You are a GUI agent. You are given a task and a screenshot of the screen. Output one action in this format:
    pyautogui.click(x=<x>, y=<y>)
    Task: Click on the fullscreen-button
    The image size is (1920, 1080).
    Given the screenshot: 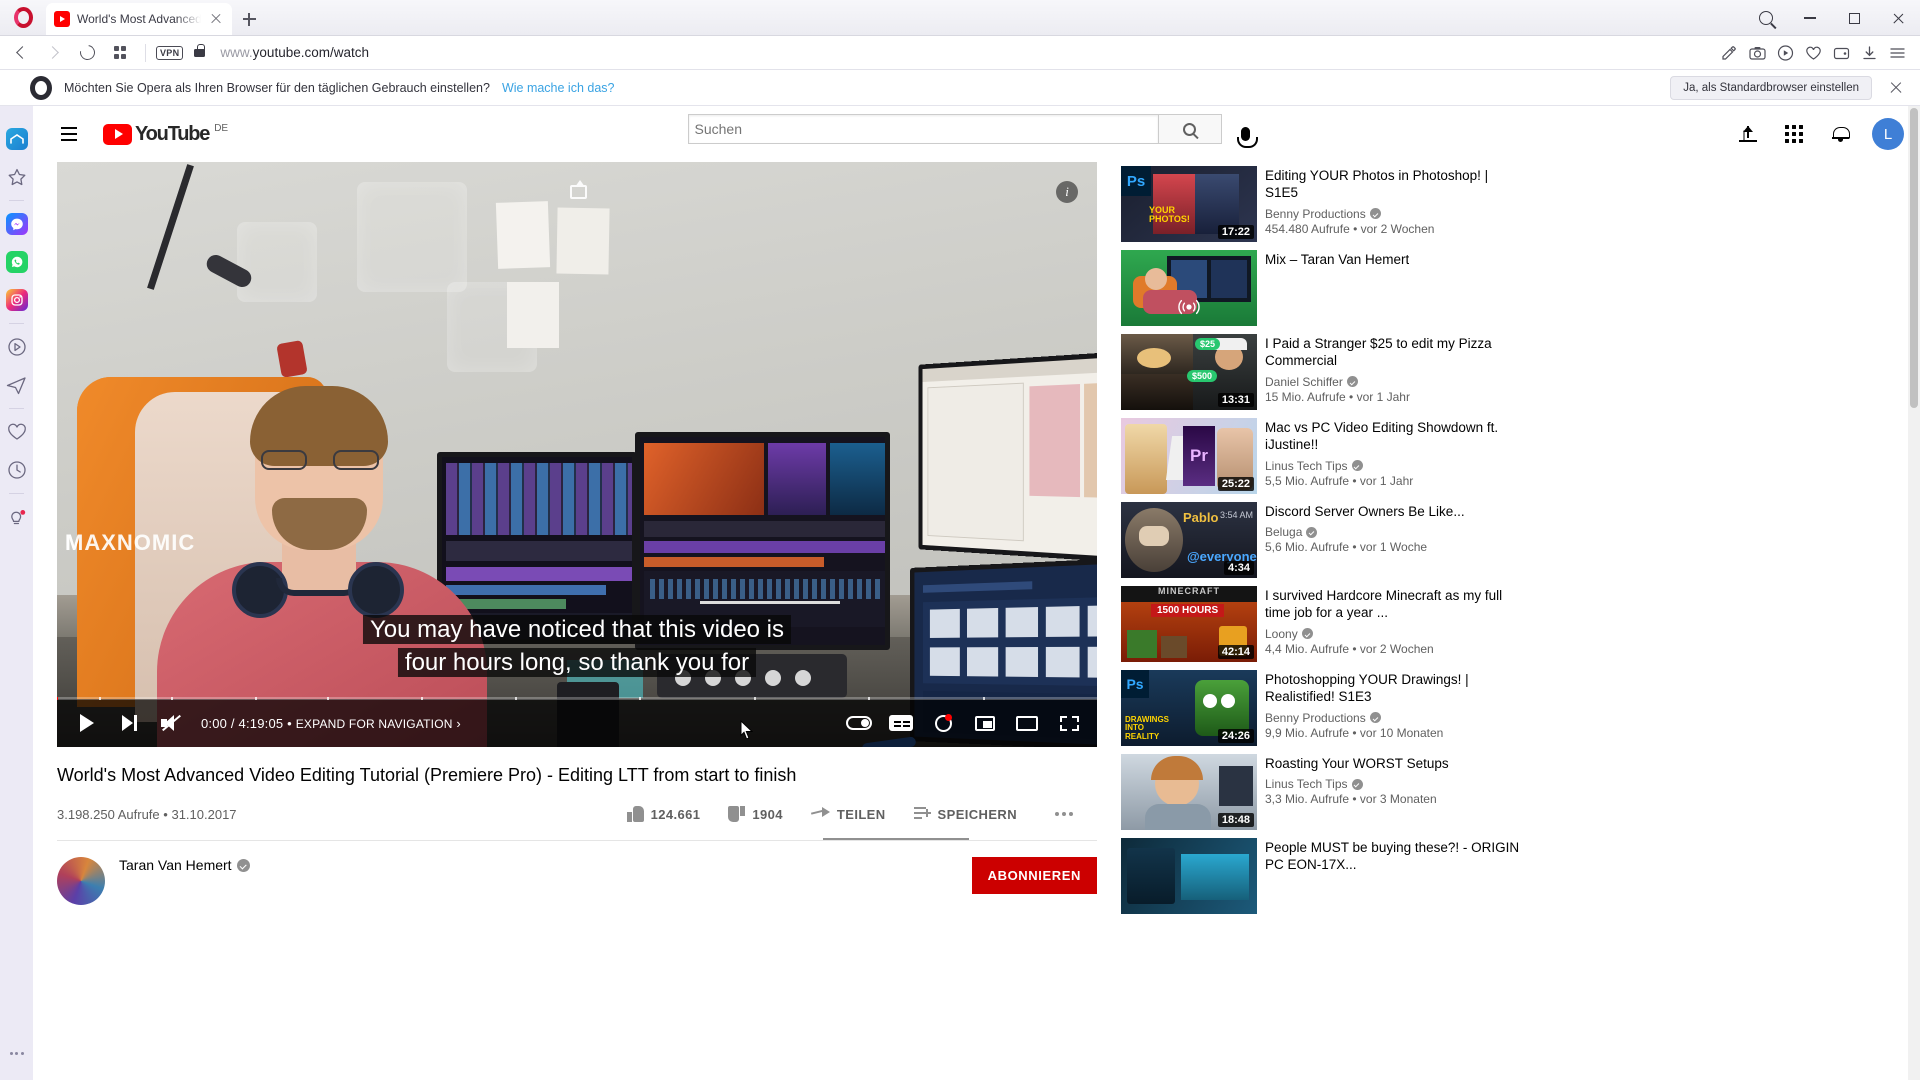 What is the action you would take?
    pyautogui.click(x=1069, y=723)
    